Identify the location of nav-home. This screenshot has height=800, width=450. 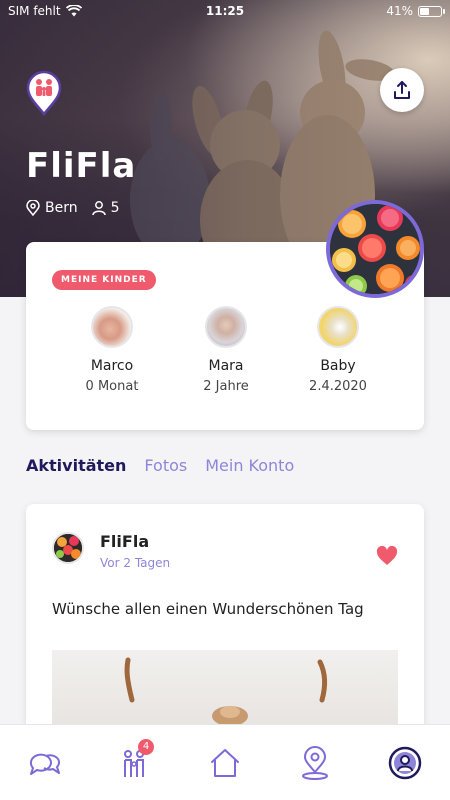
(225, 763).